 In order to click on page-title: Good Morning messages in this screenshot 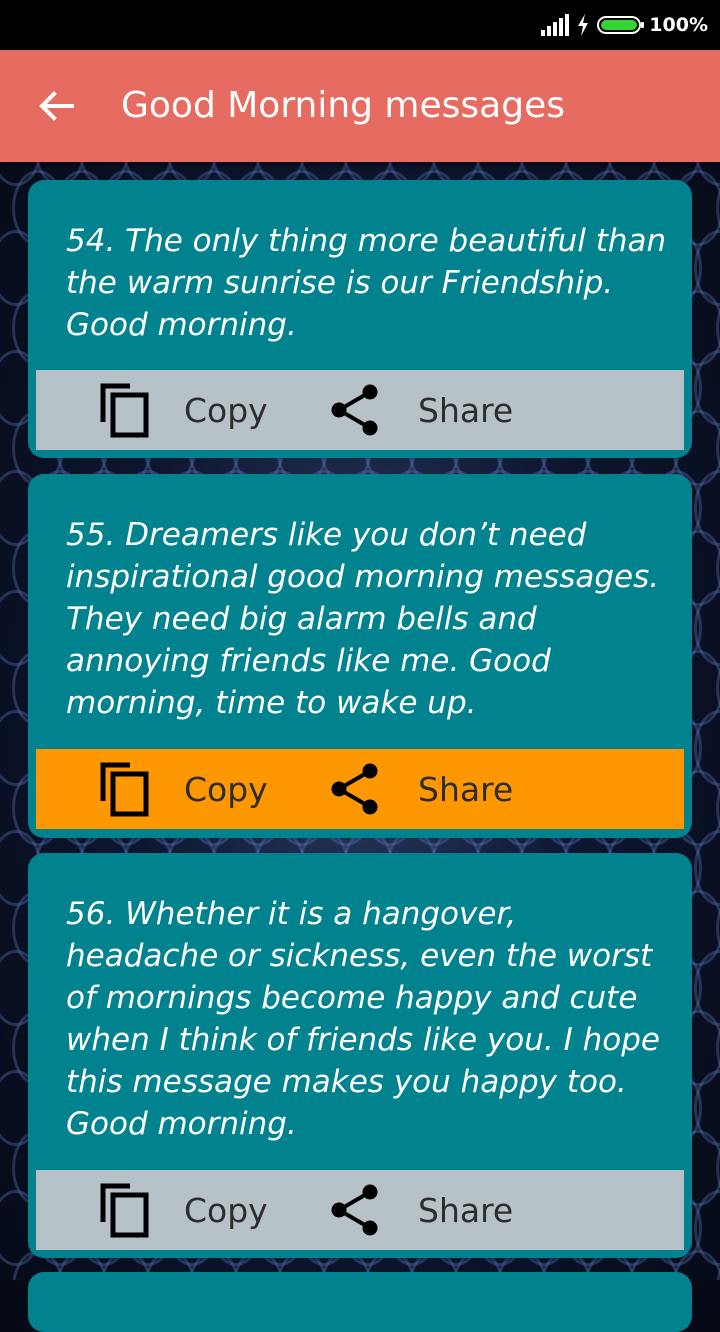, I will do `click(343, 105)`.